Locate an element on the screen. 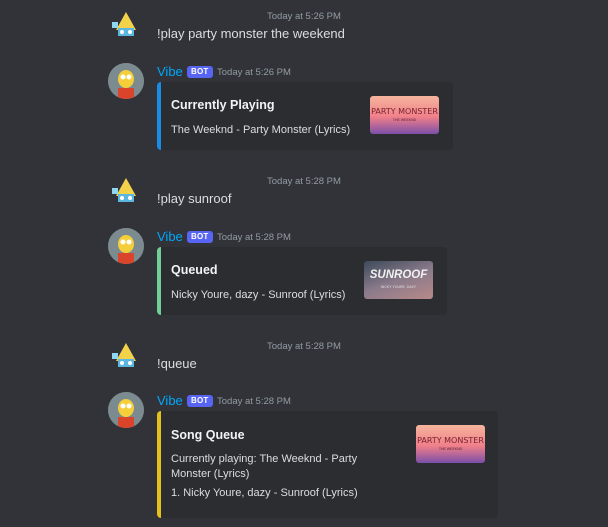  thumbnail-subtitle: THE WEEKND is located at coordinates (450, 449).